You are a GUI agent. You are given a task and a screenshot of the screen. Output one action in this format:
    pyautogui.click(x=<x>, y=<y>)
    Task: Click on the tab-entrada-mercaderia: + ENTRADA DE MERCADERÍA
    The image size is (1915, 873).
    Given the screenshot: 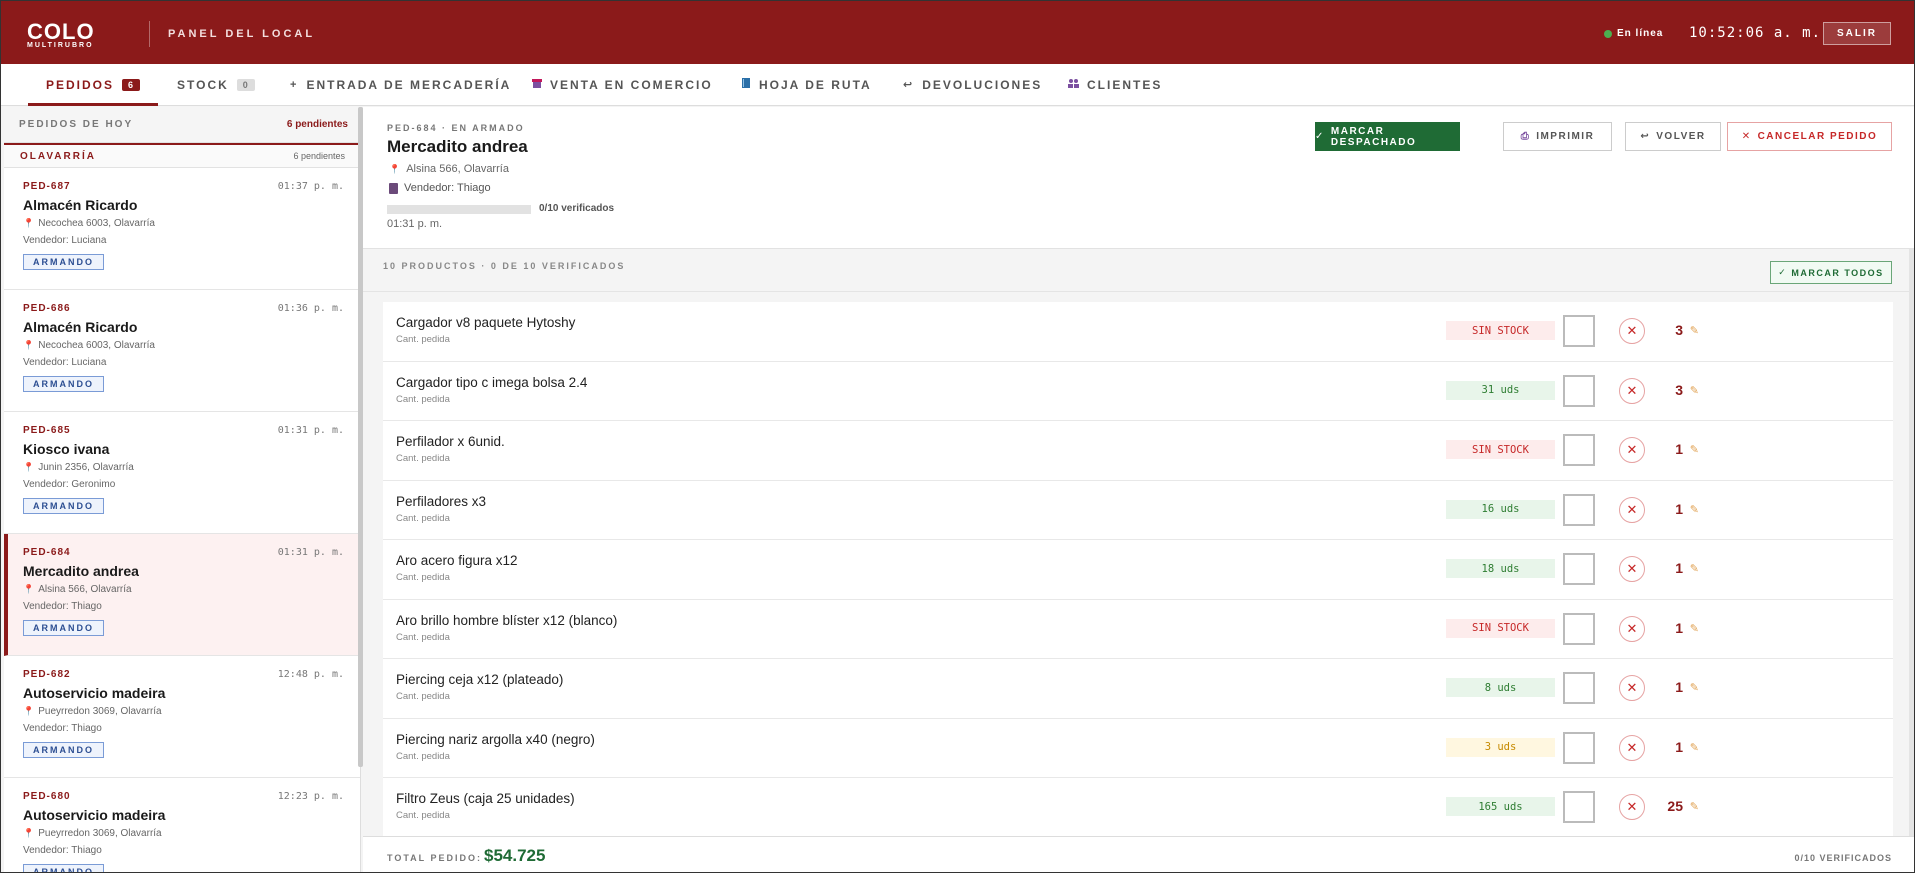 What is the action you would take?
    pyautogui.click(x=400, y=84)
    